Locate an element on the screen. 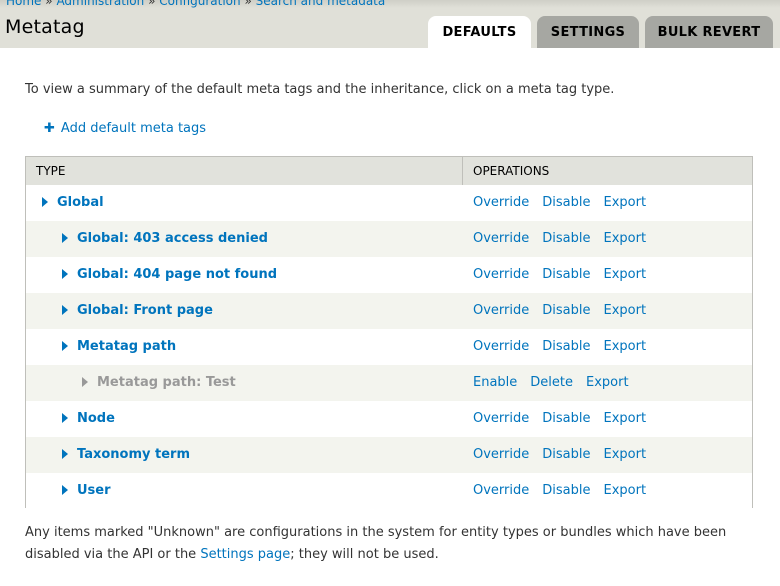 Image resolution: width=780 pixels, height=586 pixels. metatag-type-label: Node is located at coordinates (96, 418).